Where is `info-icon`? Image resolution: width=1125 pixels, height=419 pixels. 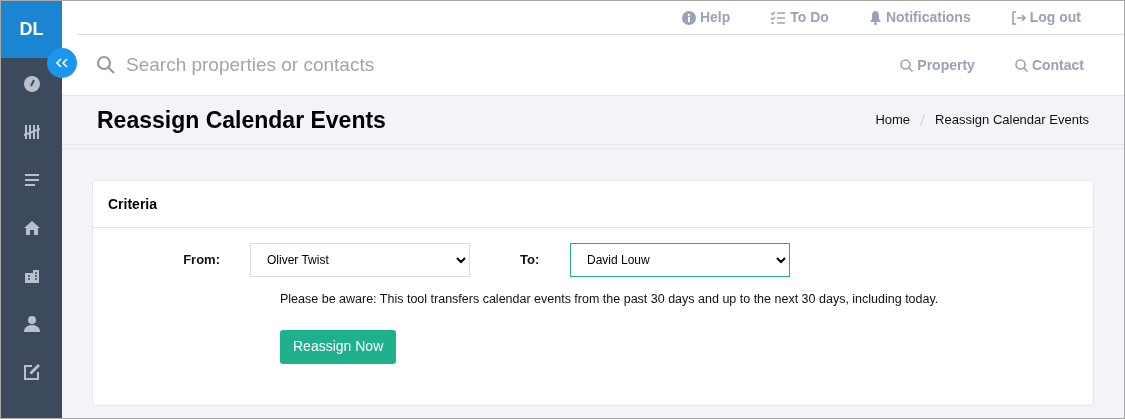
info-icon is located at coordinates (688, 17).